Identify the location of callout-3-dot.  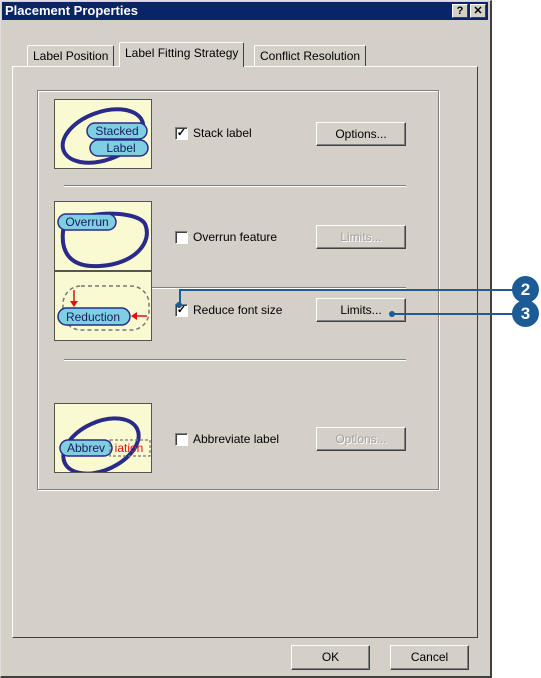
(392, 314).